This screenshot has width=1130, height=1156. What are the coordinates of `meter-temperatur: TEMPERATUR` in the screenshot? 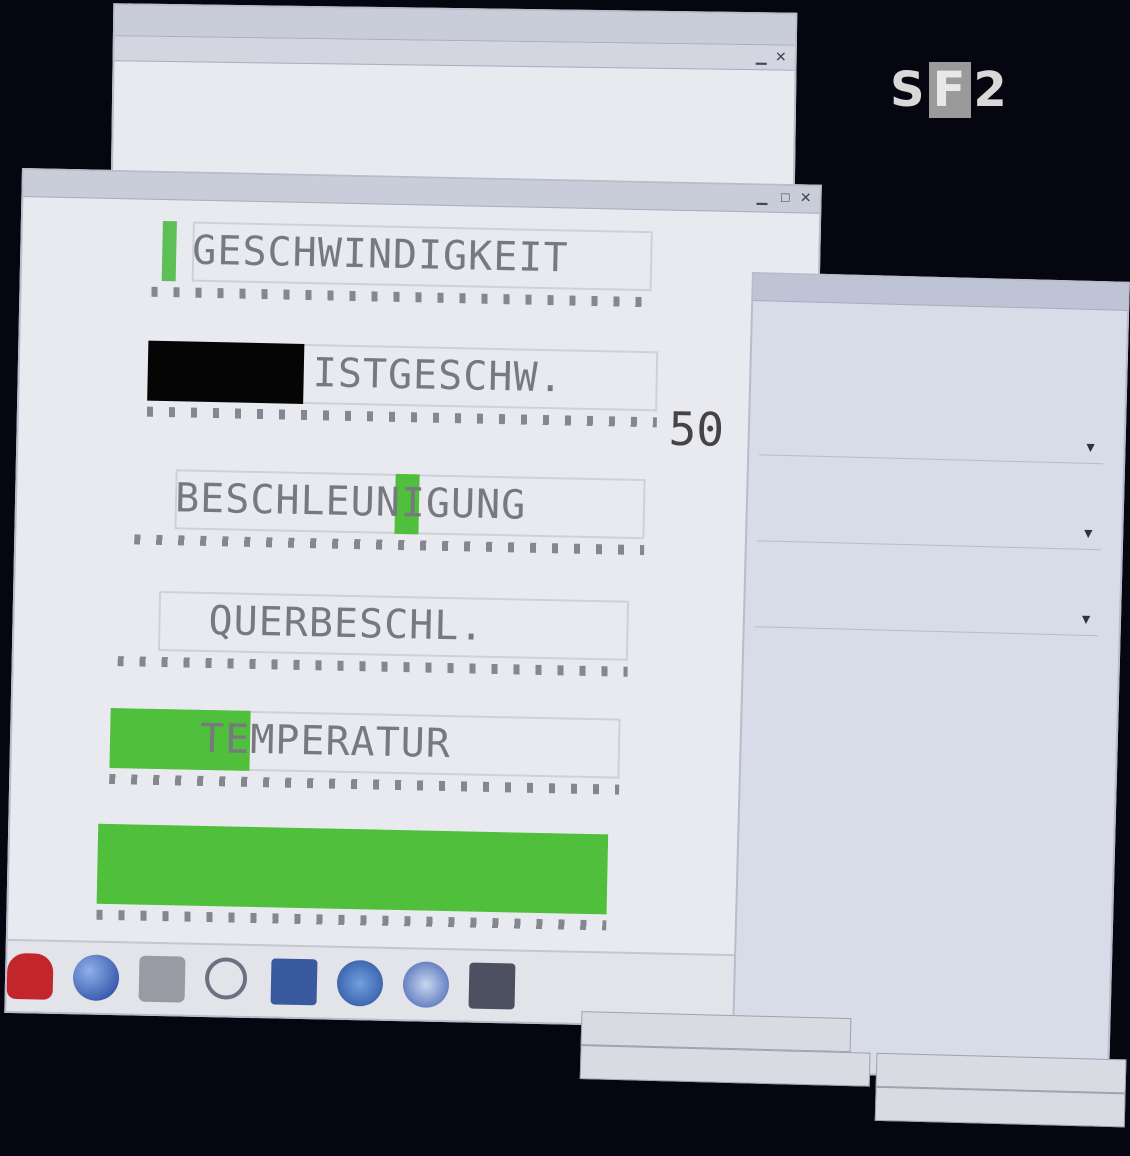 It's located at (365, 751).